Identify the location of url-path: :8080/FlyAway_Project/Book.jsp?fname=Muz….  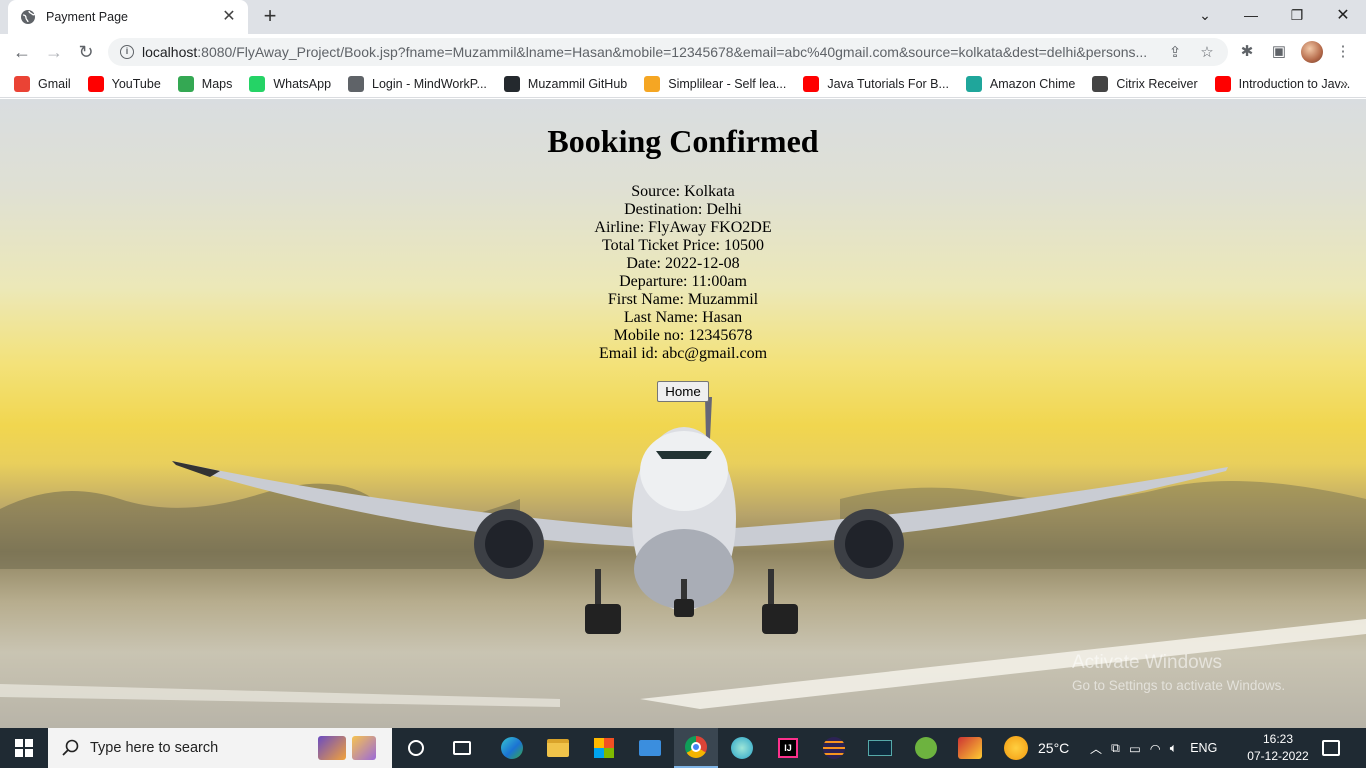
(672, 52).